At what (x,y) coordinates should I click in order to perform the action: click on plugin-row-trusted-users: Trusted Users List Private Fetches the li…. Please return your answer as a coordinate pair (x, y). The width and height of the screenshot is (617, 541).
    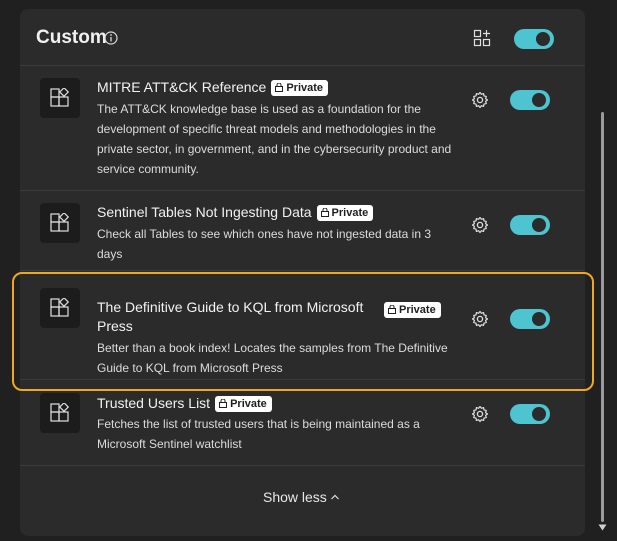
    Looking at the image, I should click on (302, 428).